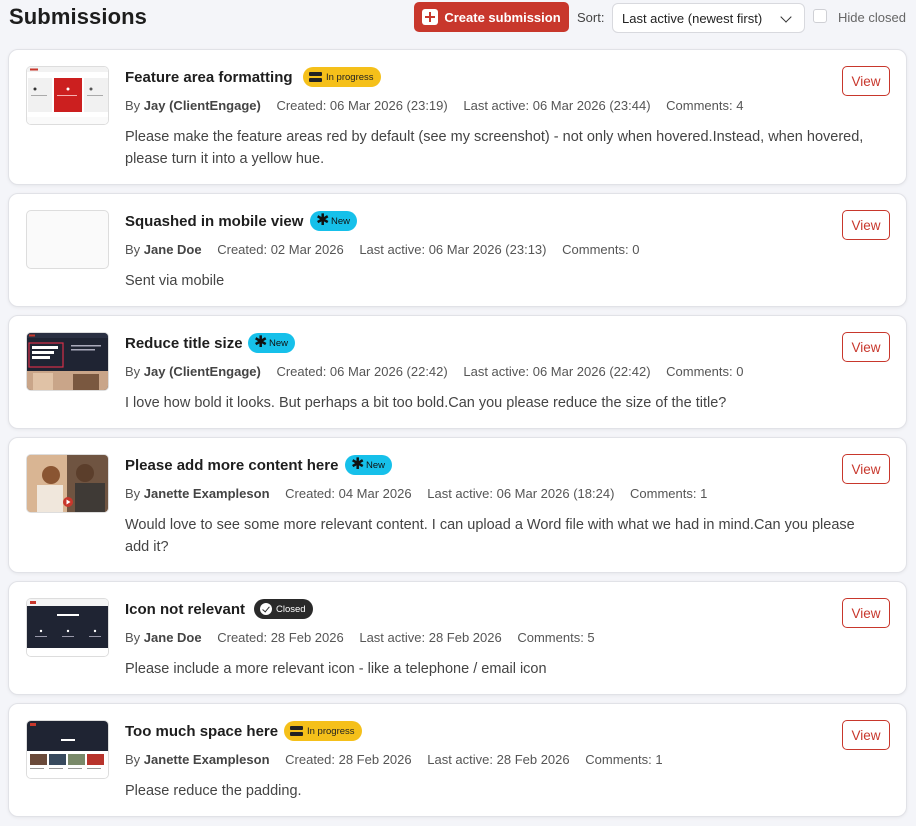  Describe the element at coordinates (291, 609) in the screenshot. I see `status-badge-label: Closed` at that location.